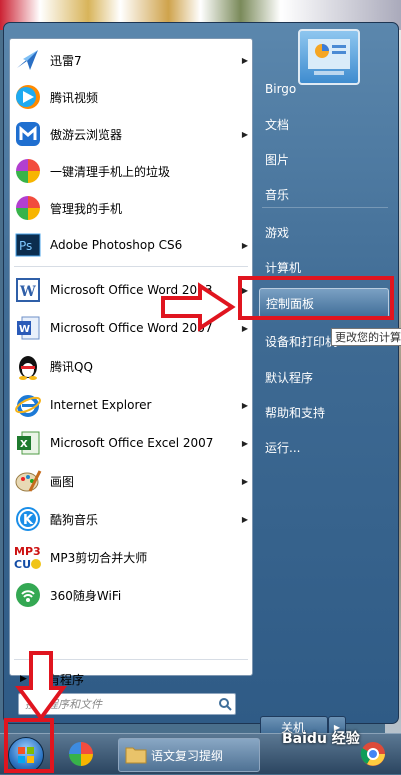 This screenshot has height=775, width=401. What do you see at coordinates (71, 366) in the screenshot?
I see `program-label: 腾讯QQ` at bounding box center [71, 366].